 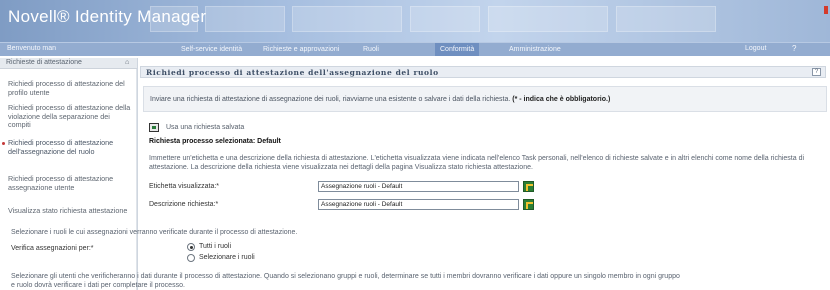 What do you see at coordinates (755, 48) in the screenshot?
I see `logout-link: Logout` at bounding box center [755, 48].